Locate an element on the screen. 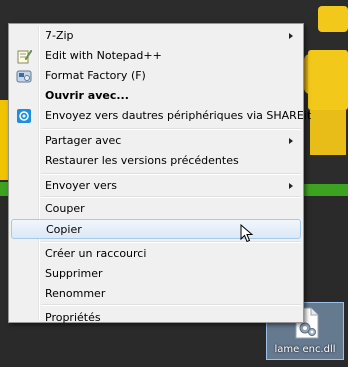 The image size is (348, 367). notepad-plus-icon is located at coordinates (24, 56).